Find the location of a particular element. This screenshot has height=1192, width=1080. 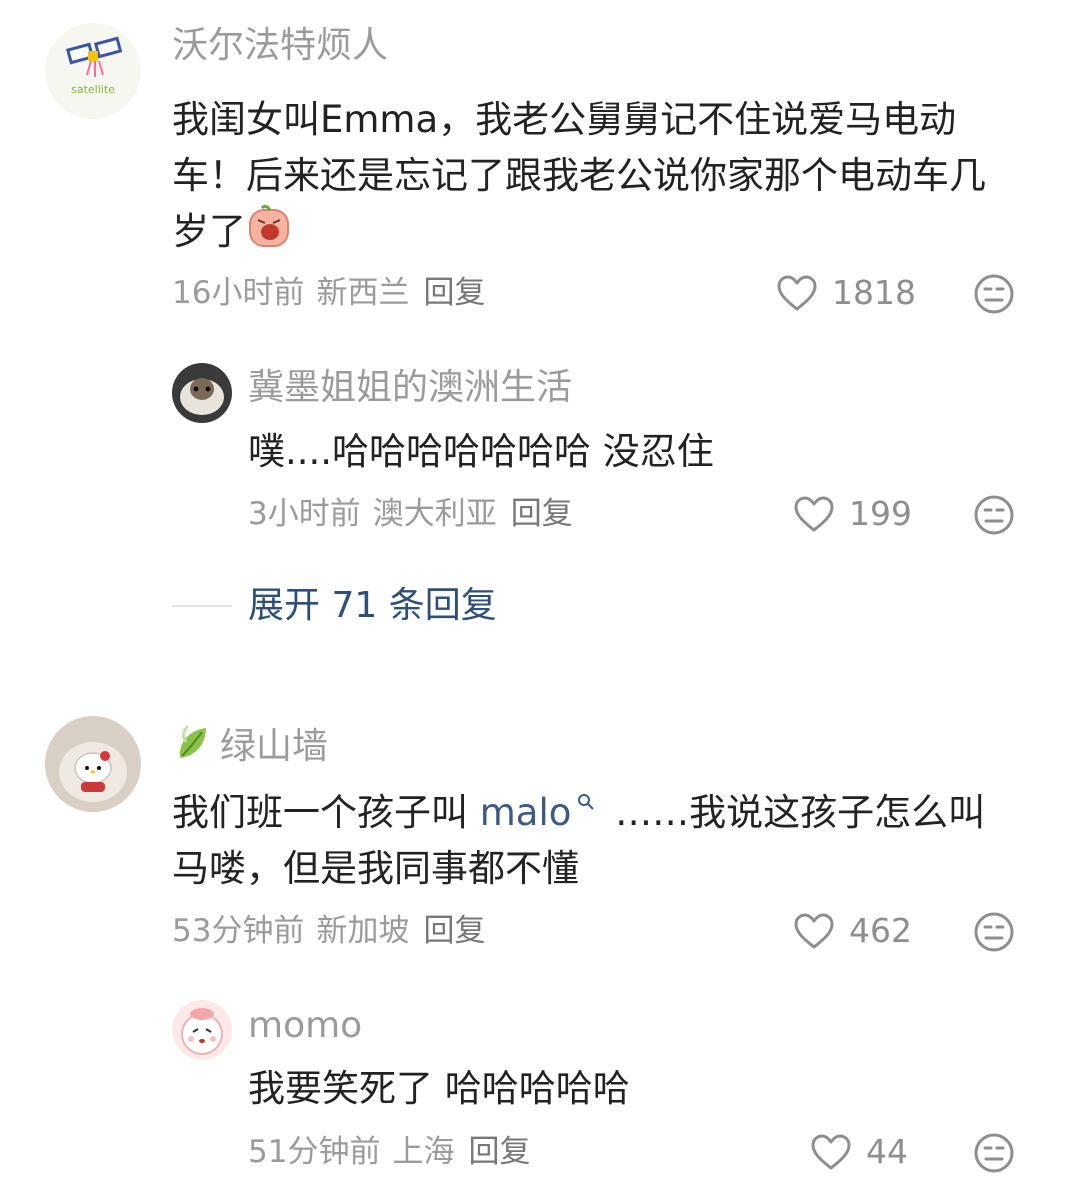

like-count: 1818 is located at coordinates (874, 292).